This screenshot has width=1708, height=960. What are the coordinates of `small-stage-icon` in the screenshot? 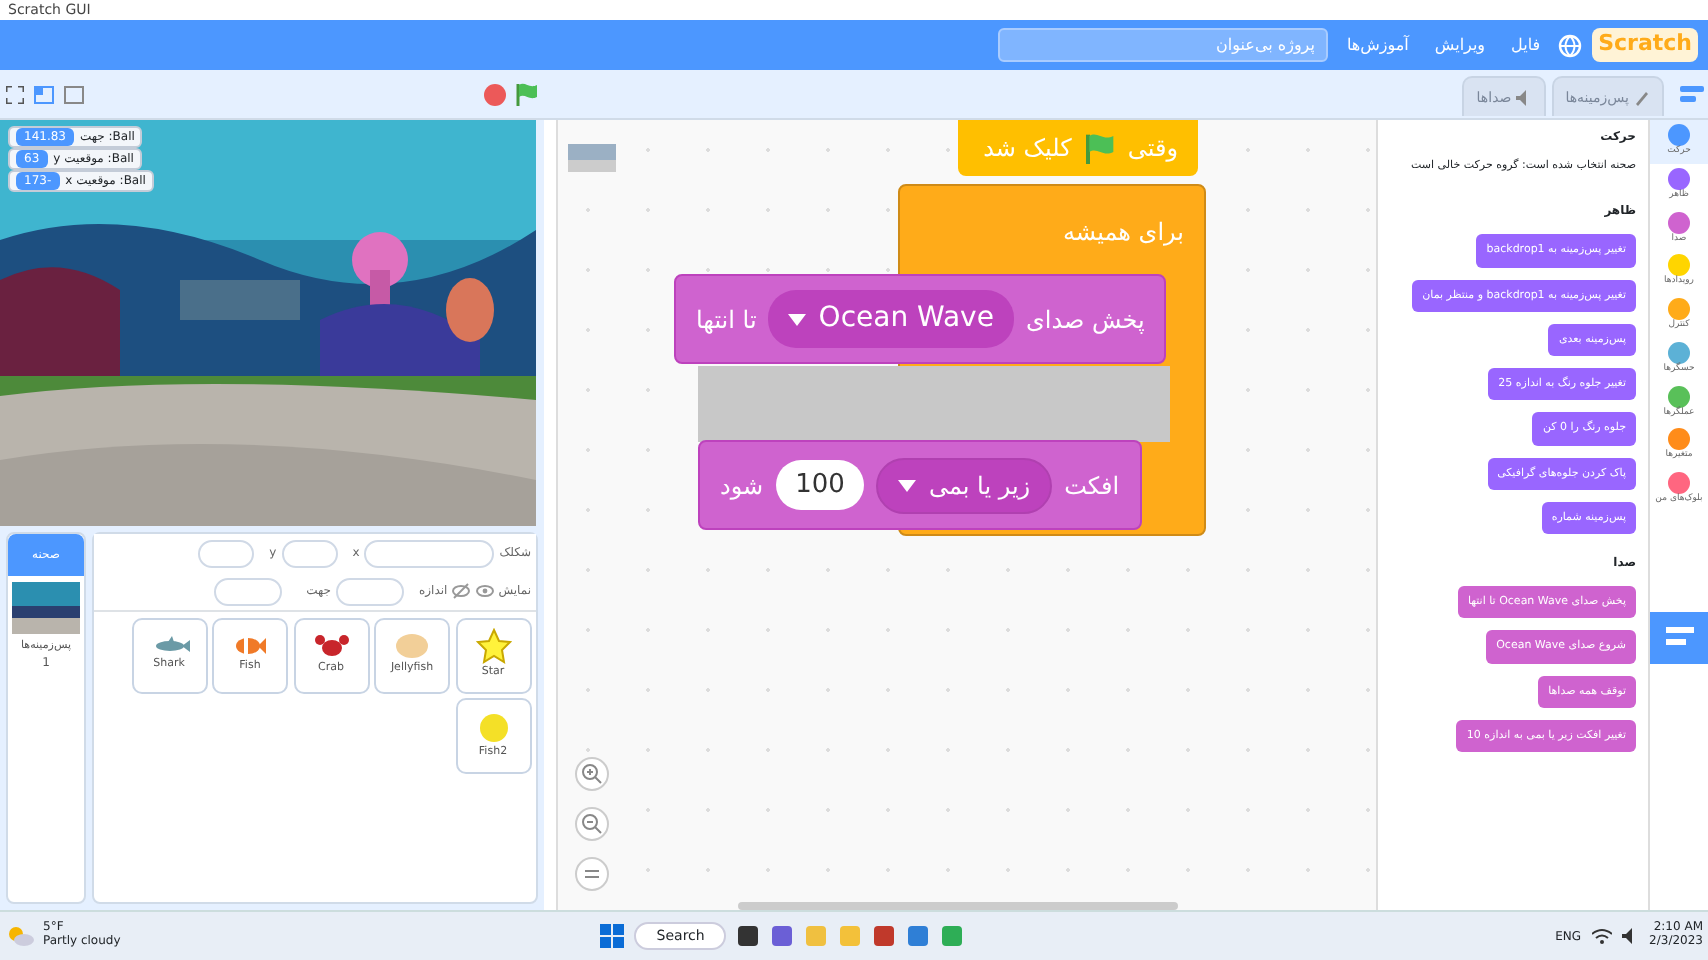 It's located at (43, 94).